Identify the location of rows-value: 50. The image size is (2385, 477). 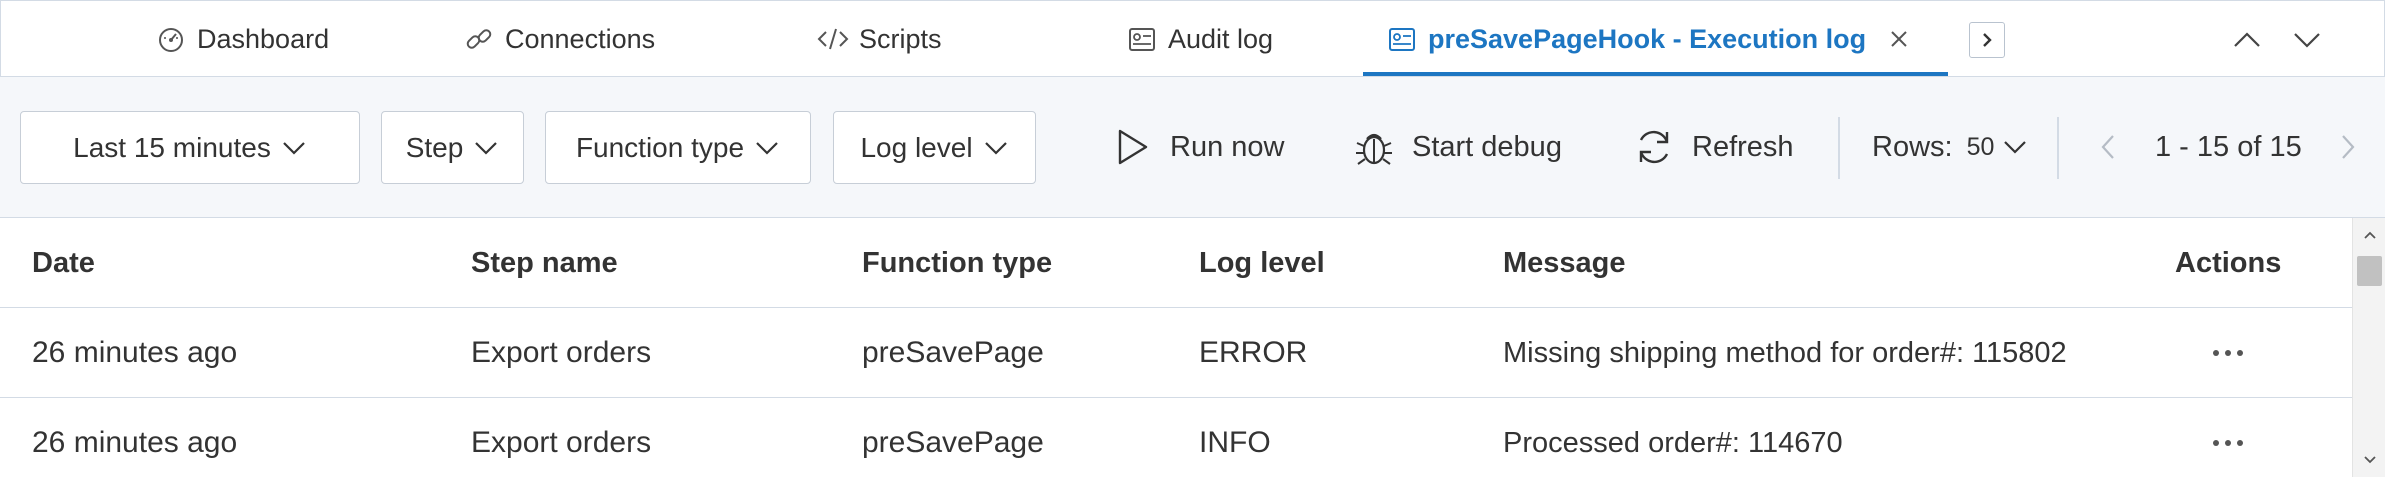
(1980, 146).